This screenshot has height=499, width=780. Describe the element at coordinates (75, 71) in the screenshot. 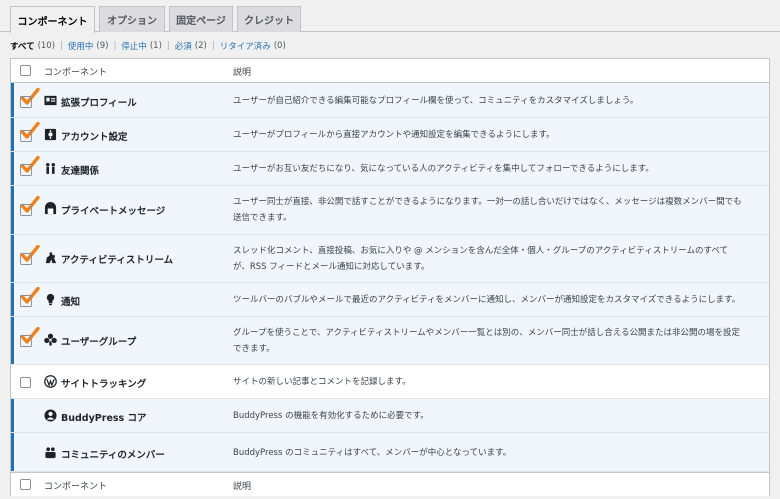

I see `column-header-component: コンポーネント` at that location.